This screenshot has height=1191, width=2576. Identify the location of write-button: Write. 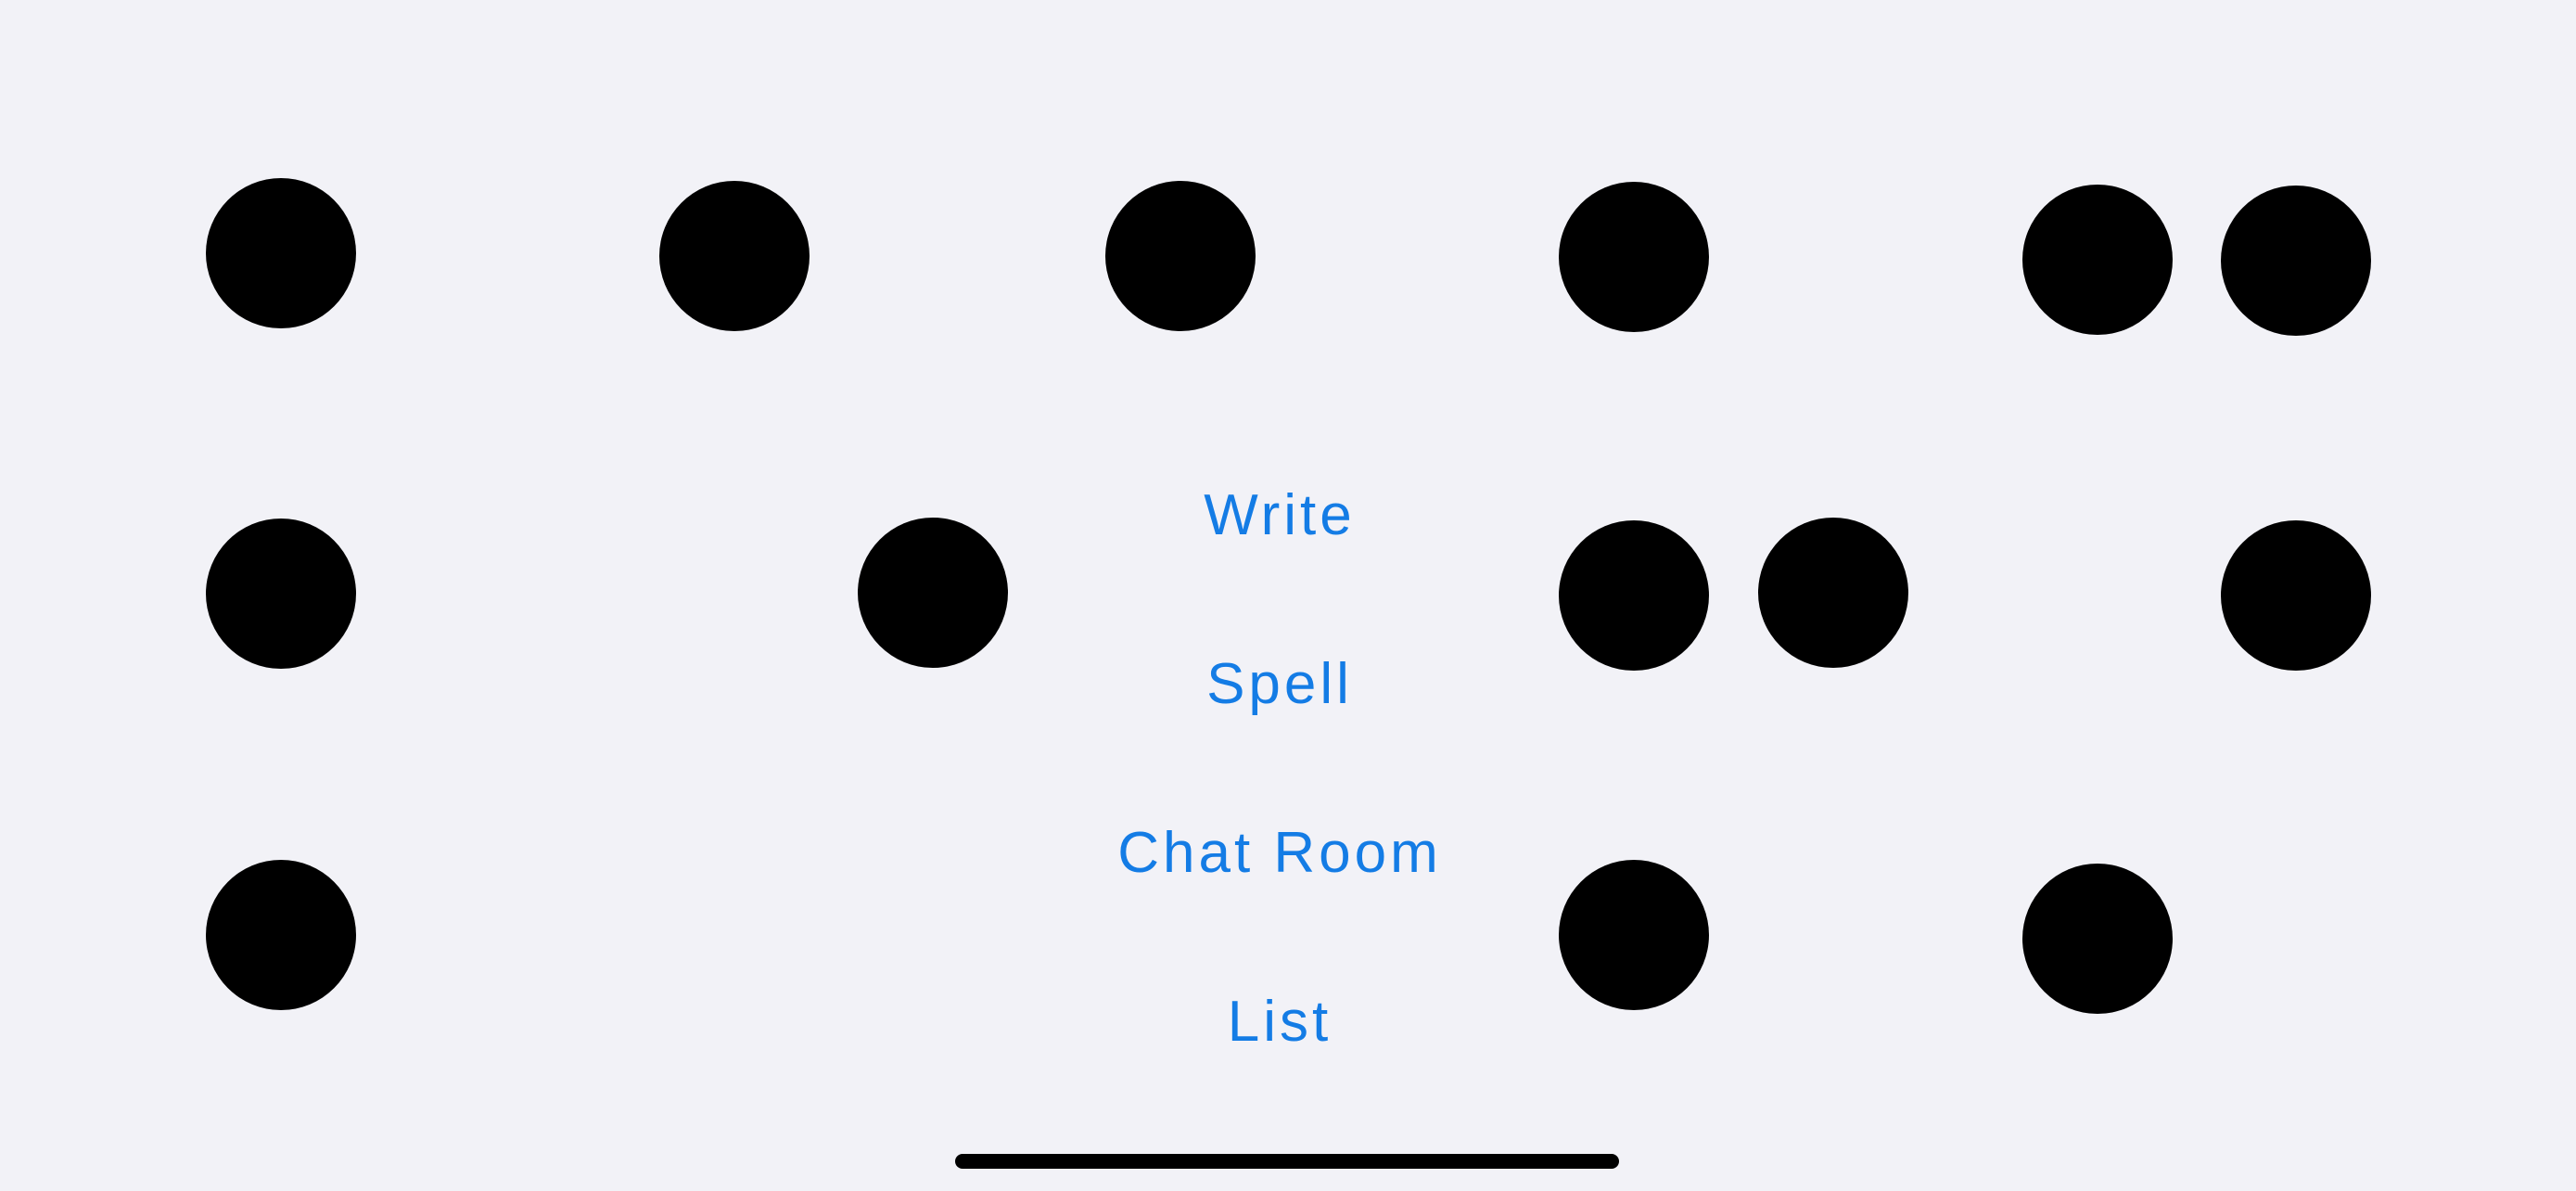
(1280, 515).